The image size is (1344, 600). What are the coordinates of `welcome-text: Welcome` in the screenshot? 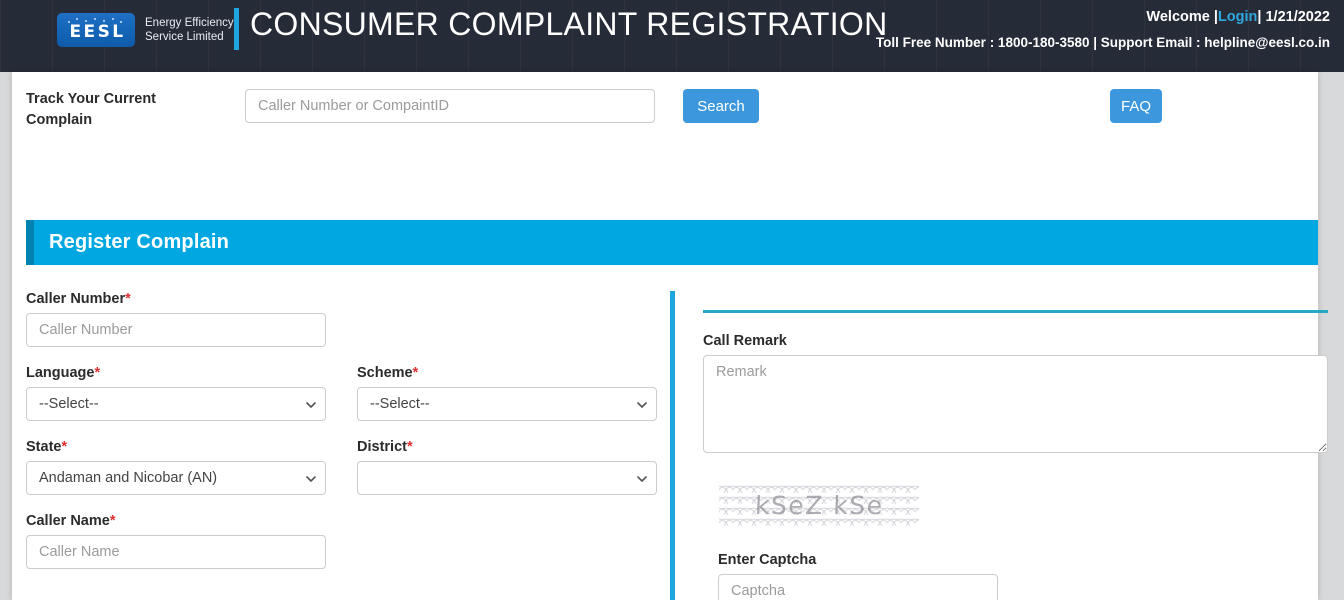 It's located at (1180, 17).